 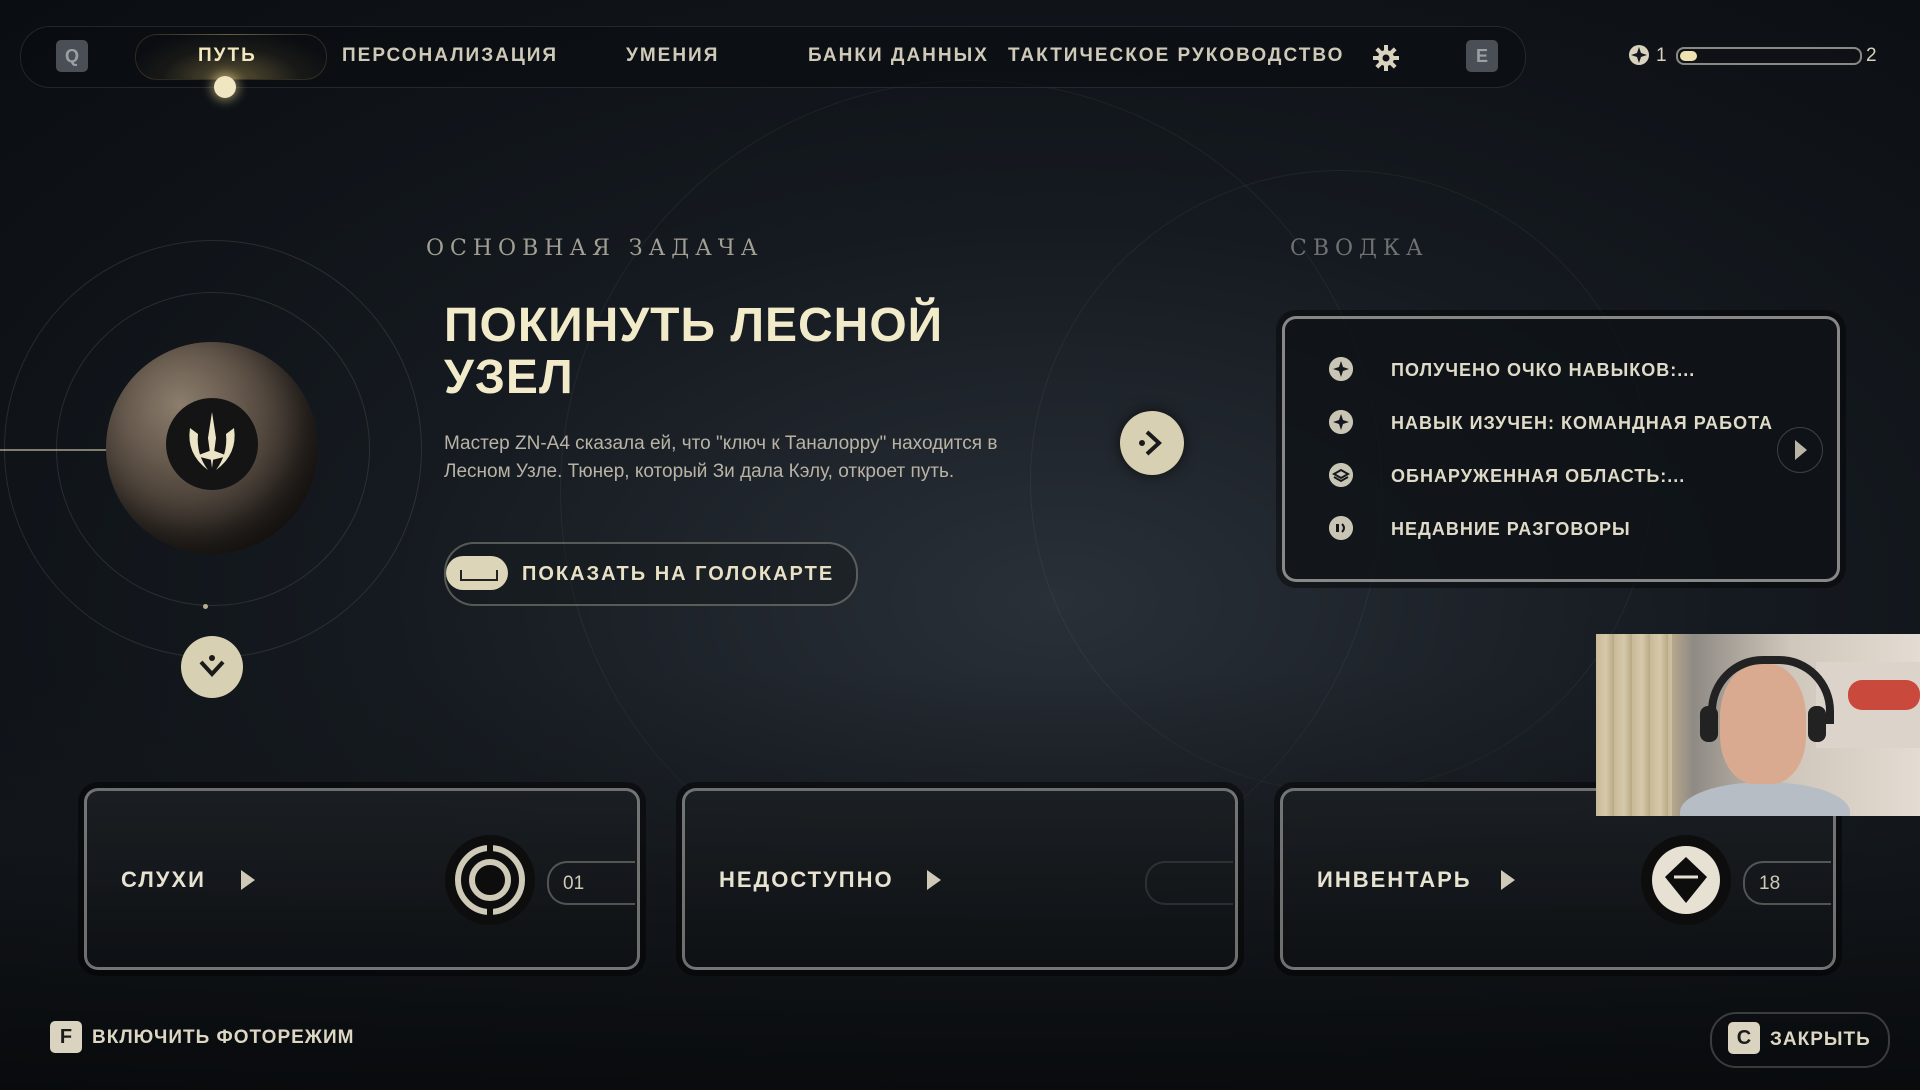 What do you see at coordinates (1386, 58) in the screenshot?
I see `gear-icon` at bounding box center [1386, 58].